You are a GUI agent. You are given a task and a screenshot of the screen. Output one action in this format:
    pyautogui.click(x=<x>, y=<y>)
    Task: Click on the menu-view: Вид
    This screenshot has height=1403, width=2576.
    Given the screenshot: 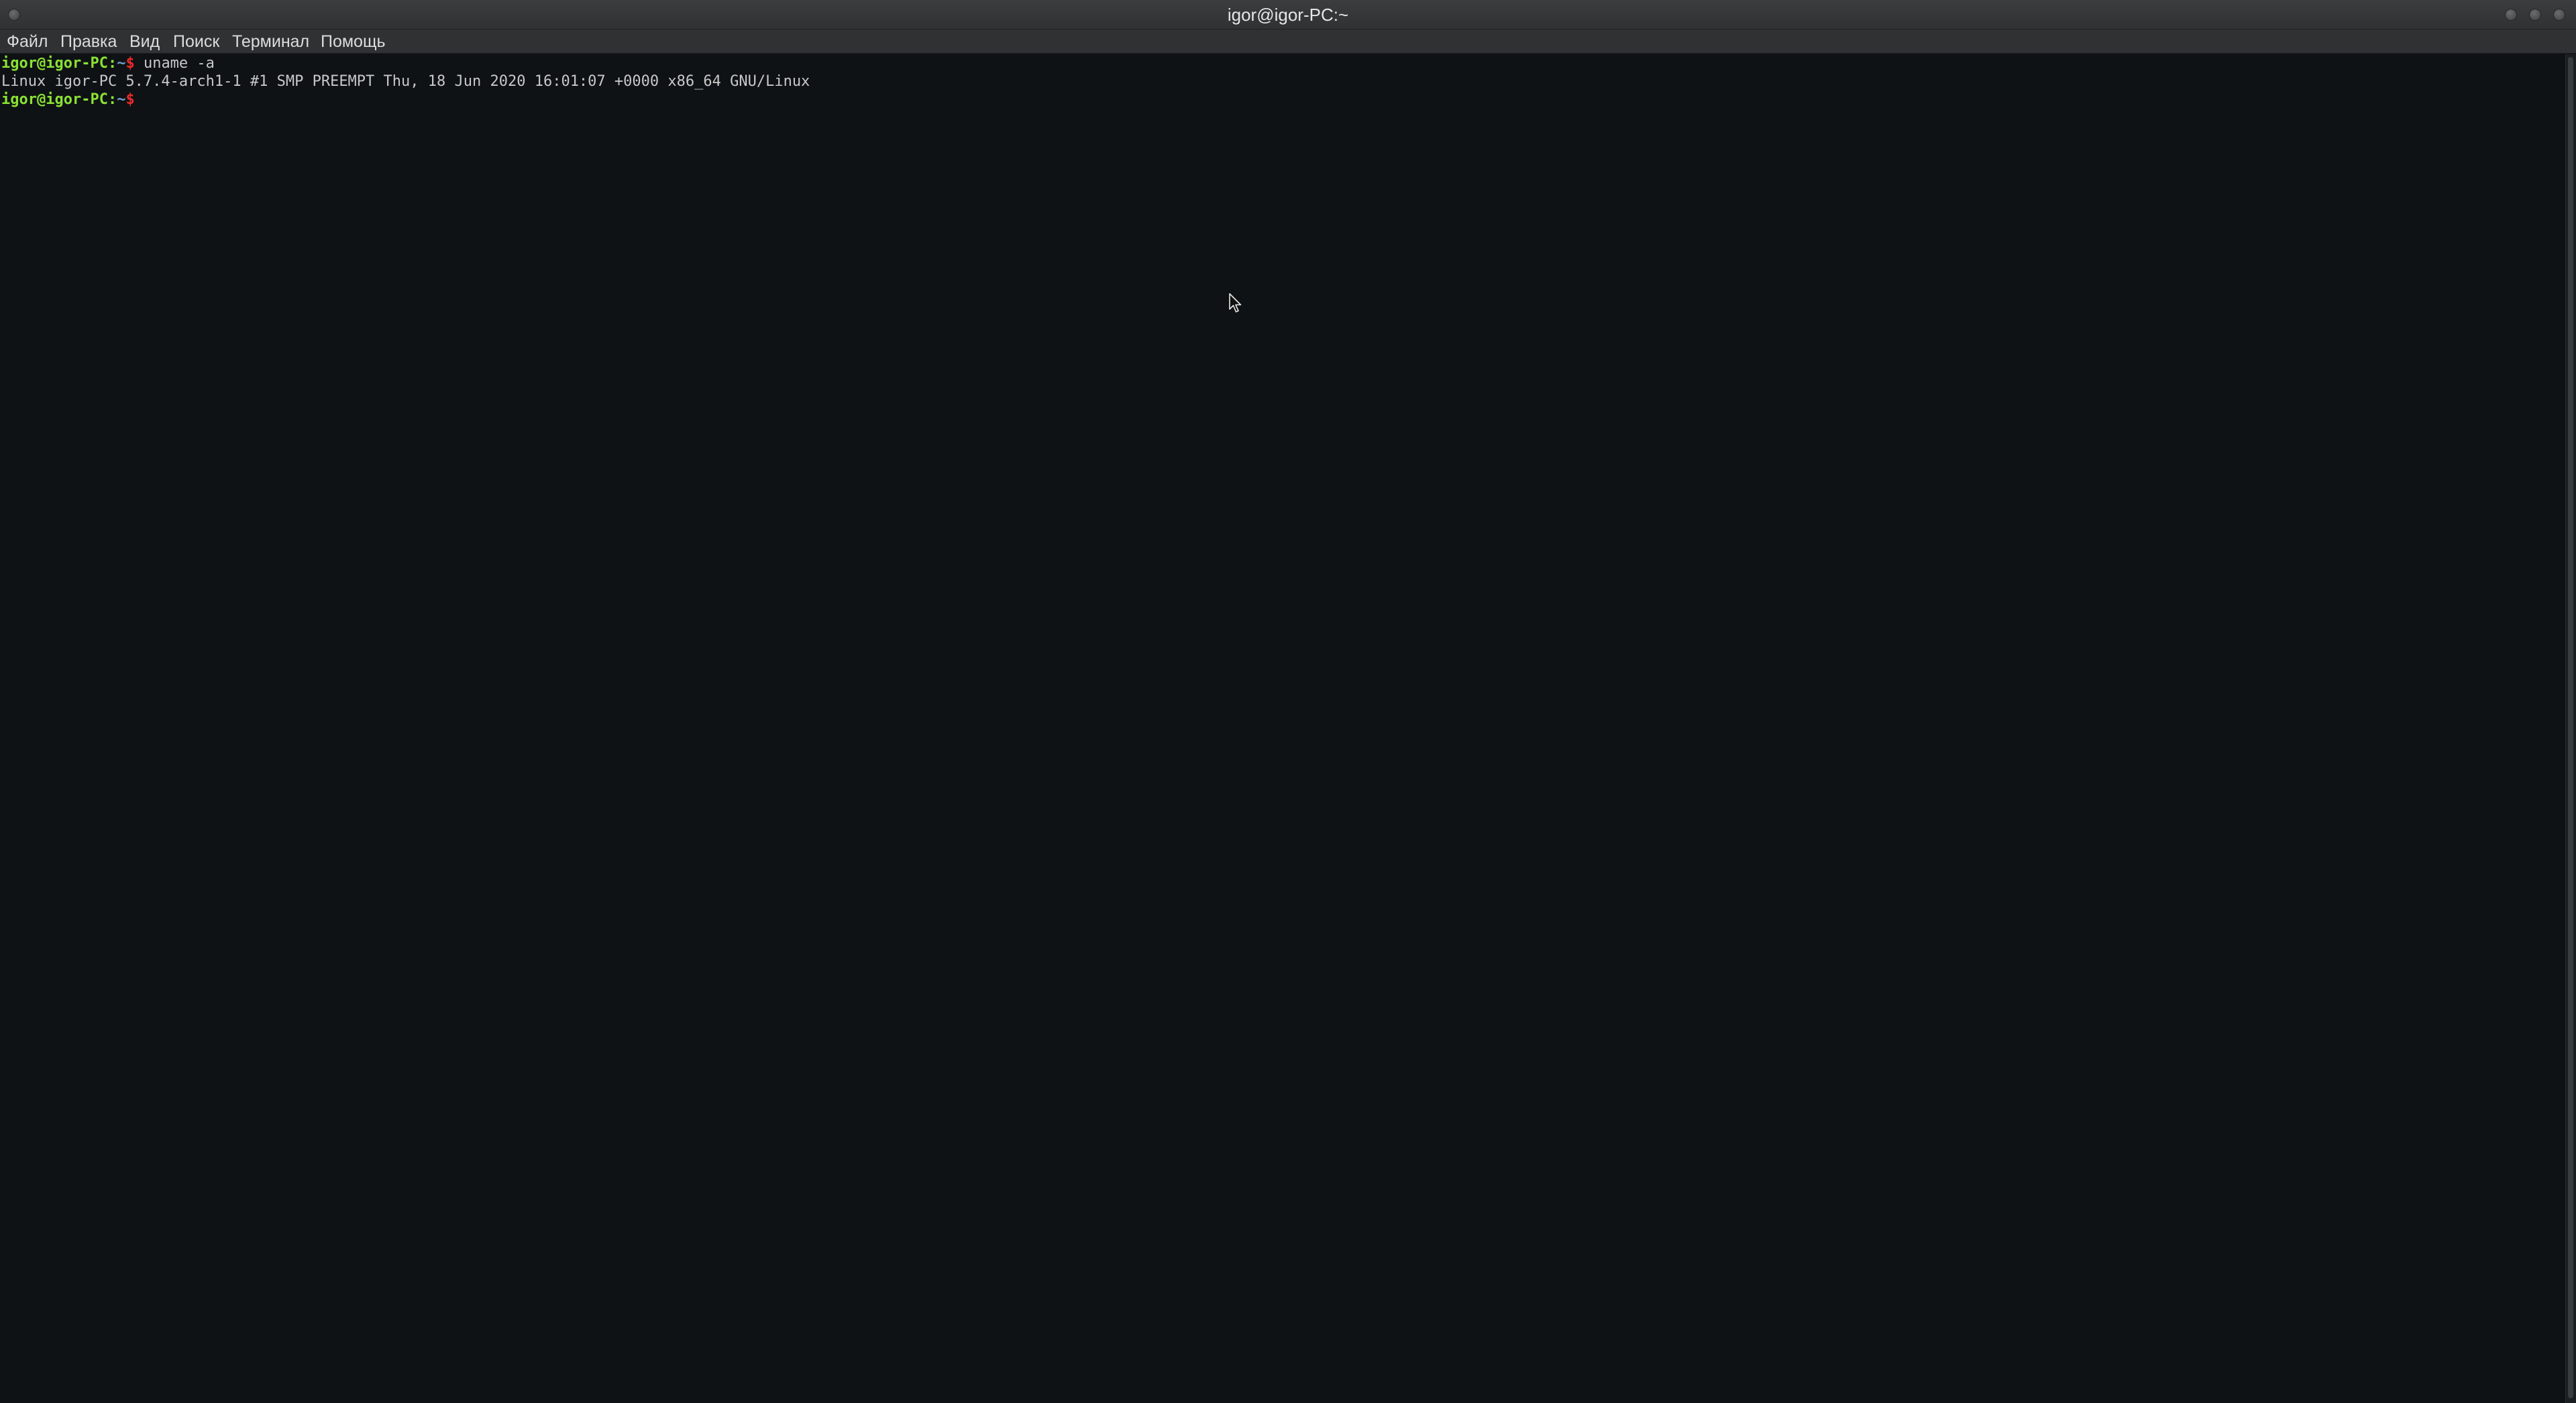 What is the action you would take?
    pyautogui.click(x=144, y=42)
    